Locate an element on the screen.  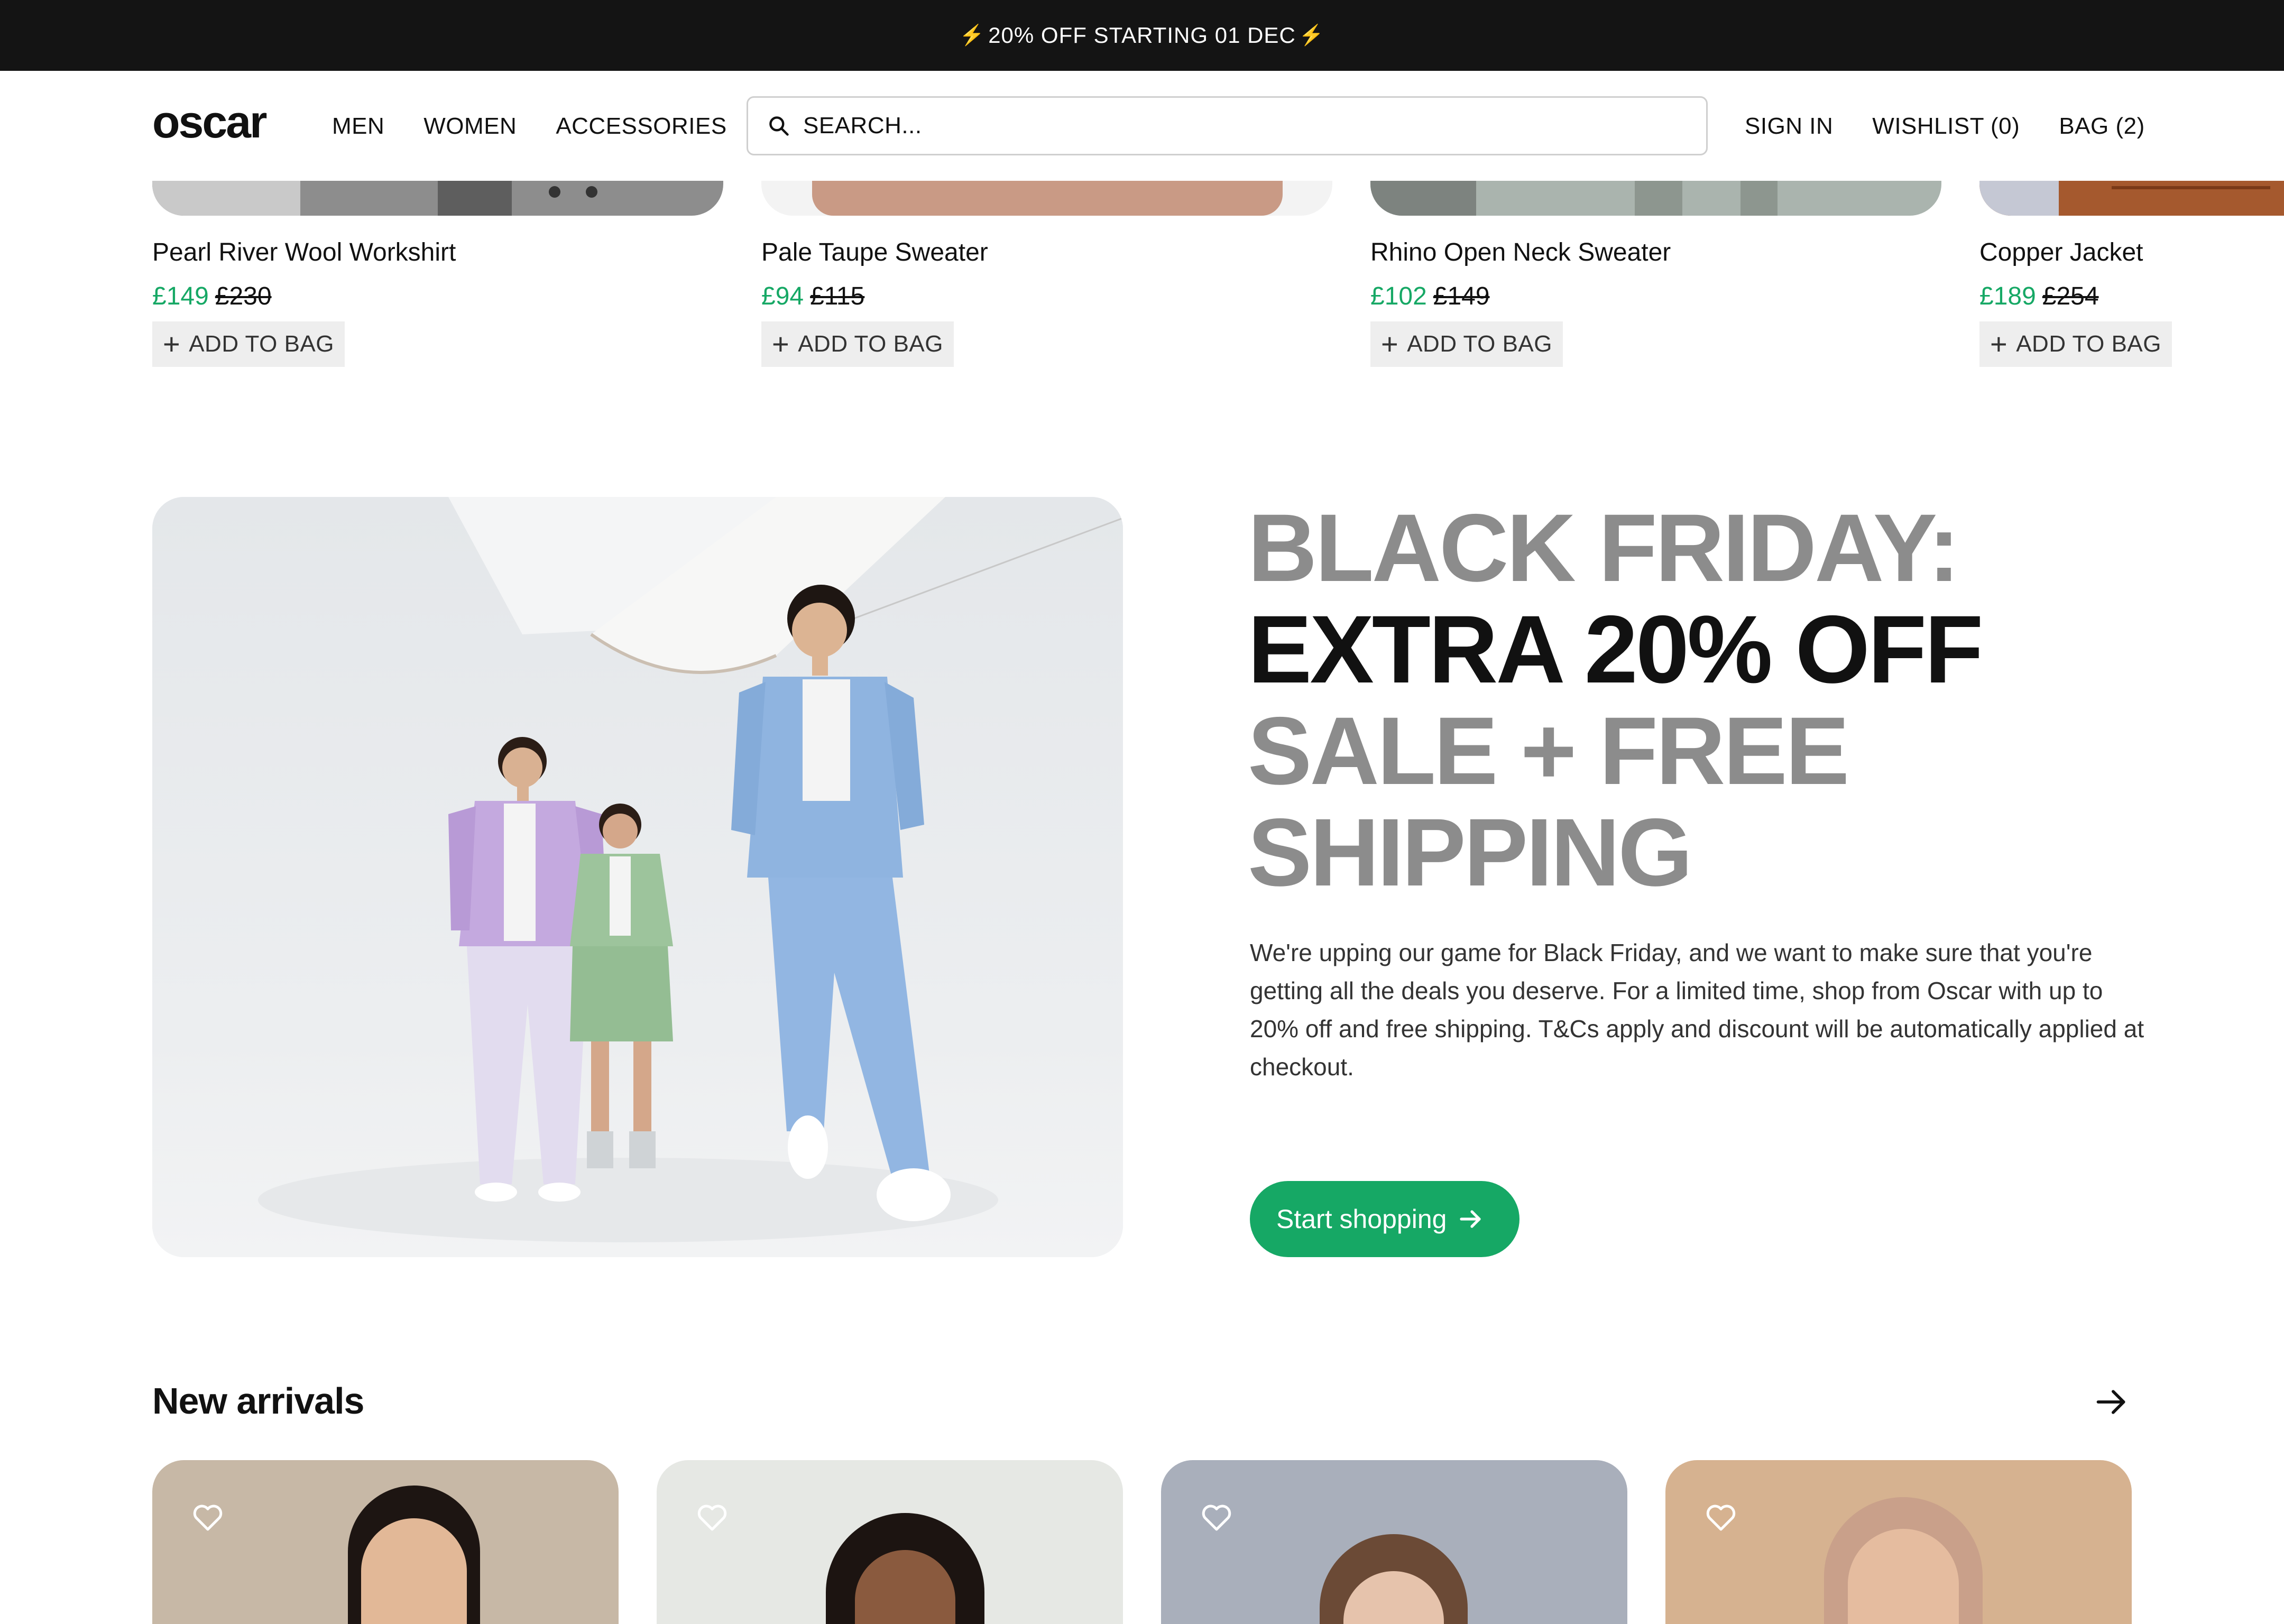
product-prices: £189 £254 is located at coordinates (2131, 297).